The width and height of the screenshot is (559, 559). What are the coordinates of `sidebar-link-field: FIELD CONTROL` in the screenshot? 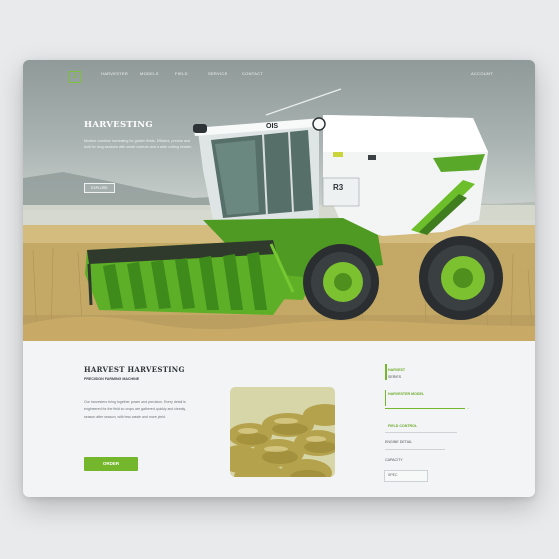 It's located at (402, 426).